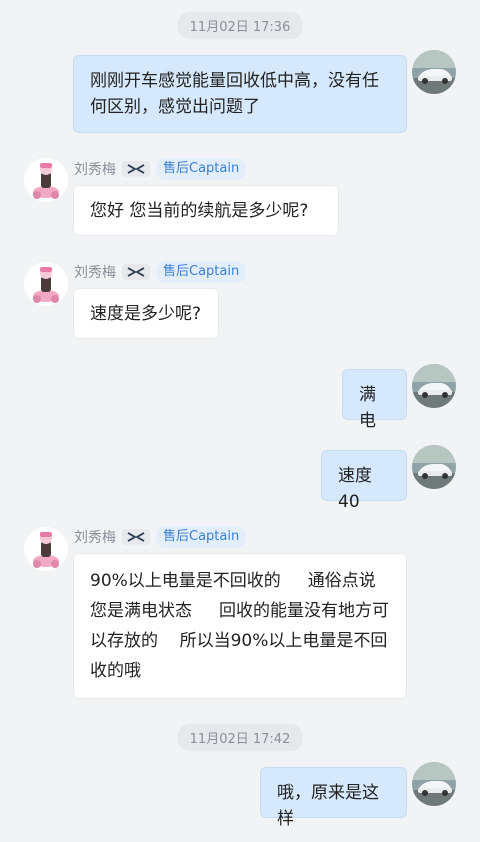  I want to click on message-text: 哦，原来是这样, so click(328, 806).